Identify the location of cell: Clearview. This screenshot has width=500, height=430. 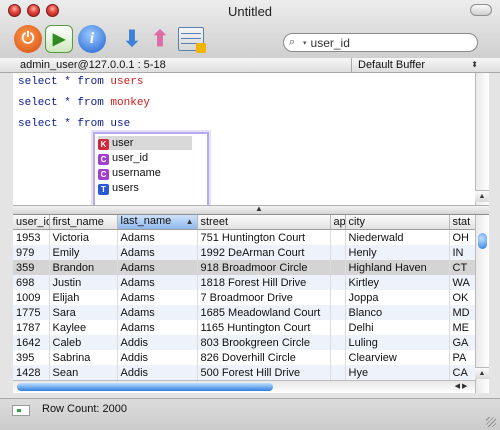
(397, 357).